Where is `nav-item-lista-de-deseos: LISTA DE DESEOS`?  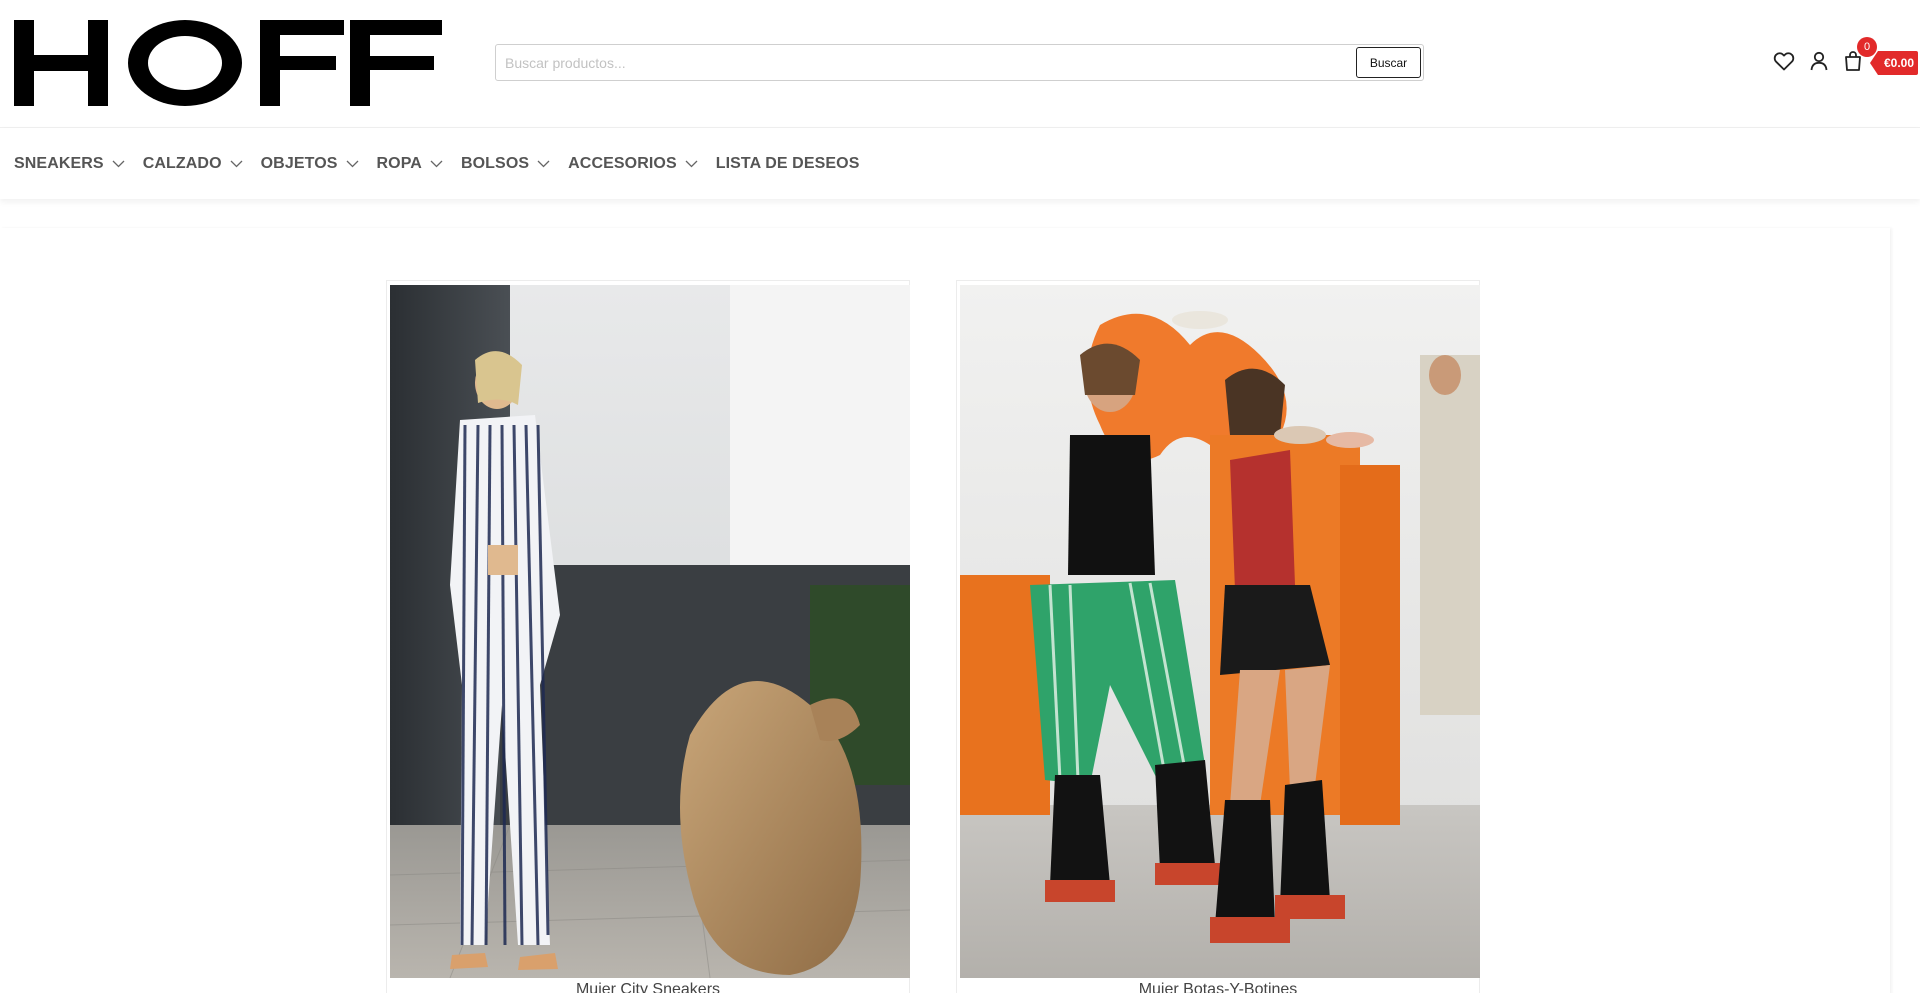
nav-item-lista-de-deseos: LISTA DE DESEOS is located at coordinates (788, 164).